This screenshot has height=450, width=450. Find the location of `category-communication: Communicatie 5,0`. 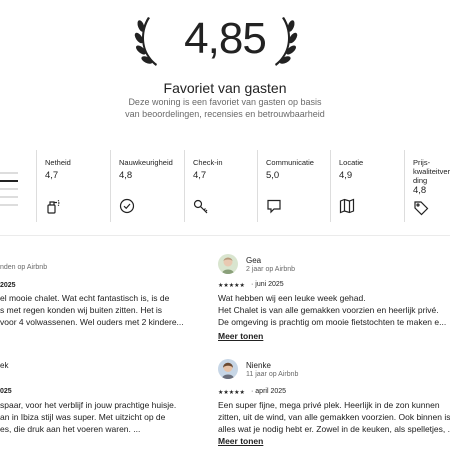

category-communication: Communicatie 5,0 is located at coordinates (294, 186).